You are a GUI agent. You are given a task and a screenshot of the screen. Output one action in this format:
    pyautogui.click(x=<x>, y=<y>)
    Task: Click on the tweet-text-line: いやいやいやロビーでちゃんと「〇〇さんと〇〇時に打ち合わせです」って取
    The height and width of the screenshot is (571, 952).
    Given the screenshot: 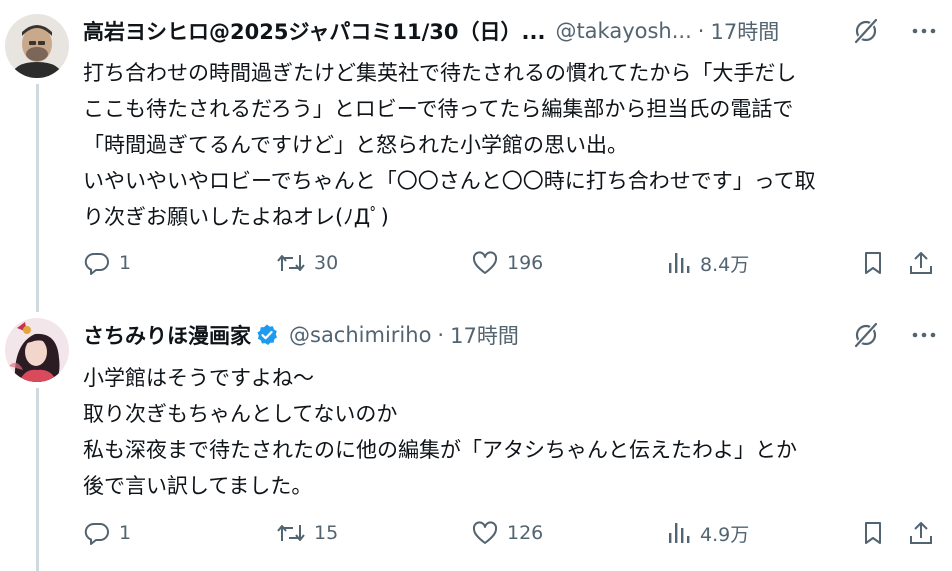 What is the action you would take?
    pyautogui.click(x=449, y=181)
    